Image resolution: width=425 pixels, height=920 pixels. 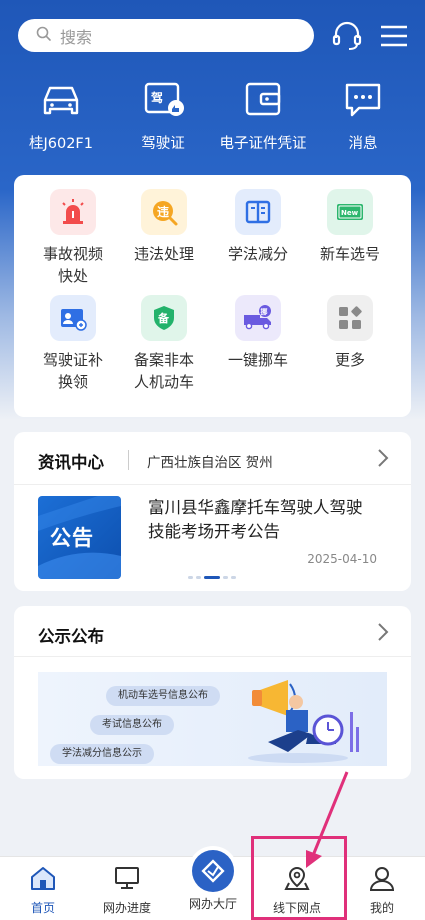 I want to click on home-icon, so click(x=43, y=881).